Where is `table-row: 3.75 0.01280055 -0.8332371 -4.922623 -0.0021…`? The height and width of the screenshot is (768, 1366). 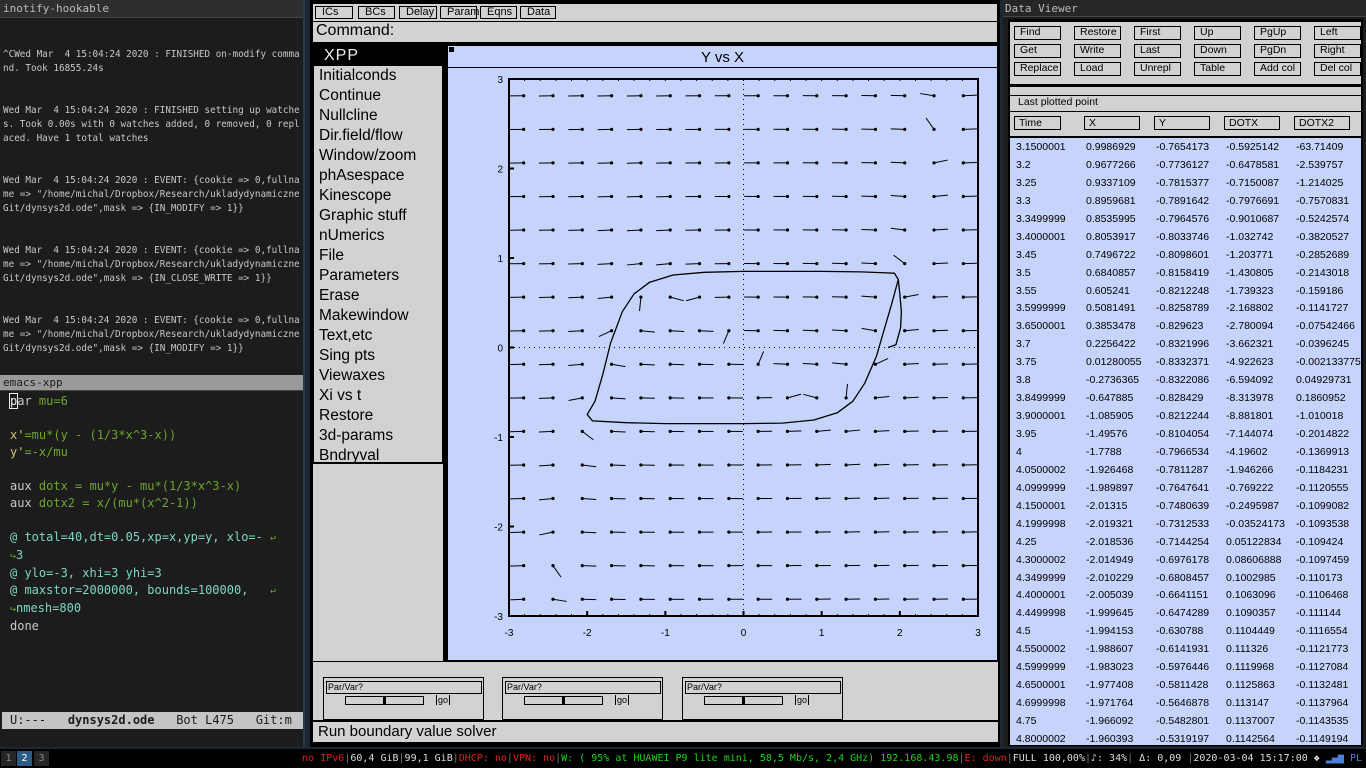 table-row: 3.75 0.01280055 -0.8332371 -4.922623 -0.0021… is located at coordinates (1185, 362).